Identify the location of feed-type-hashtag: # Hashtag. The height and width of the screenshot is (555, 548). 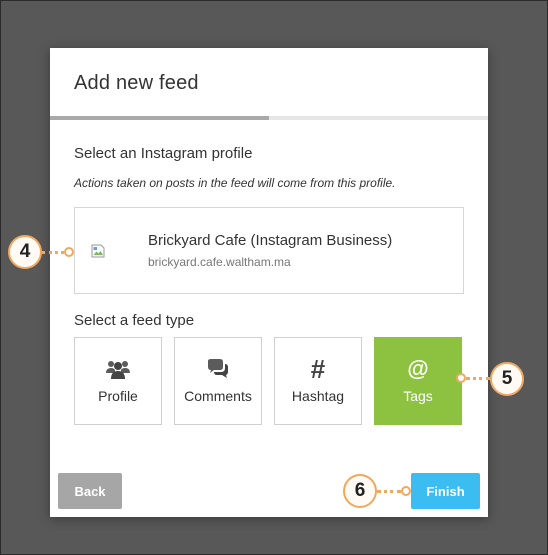
(318, 381).